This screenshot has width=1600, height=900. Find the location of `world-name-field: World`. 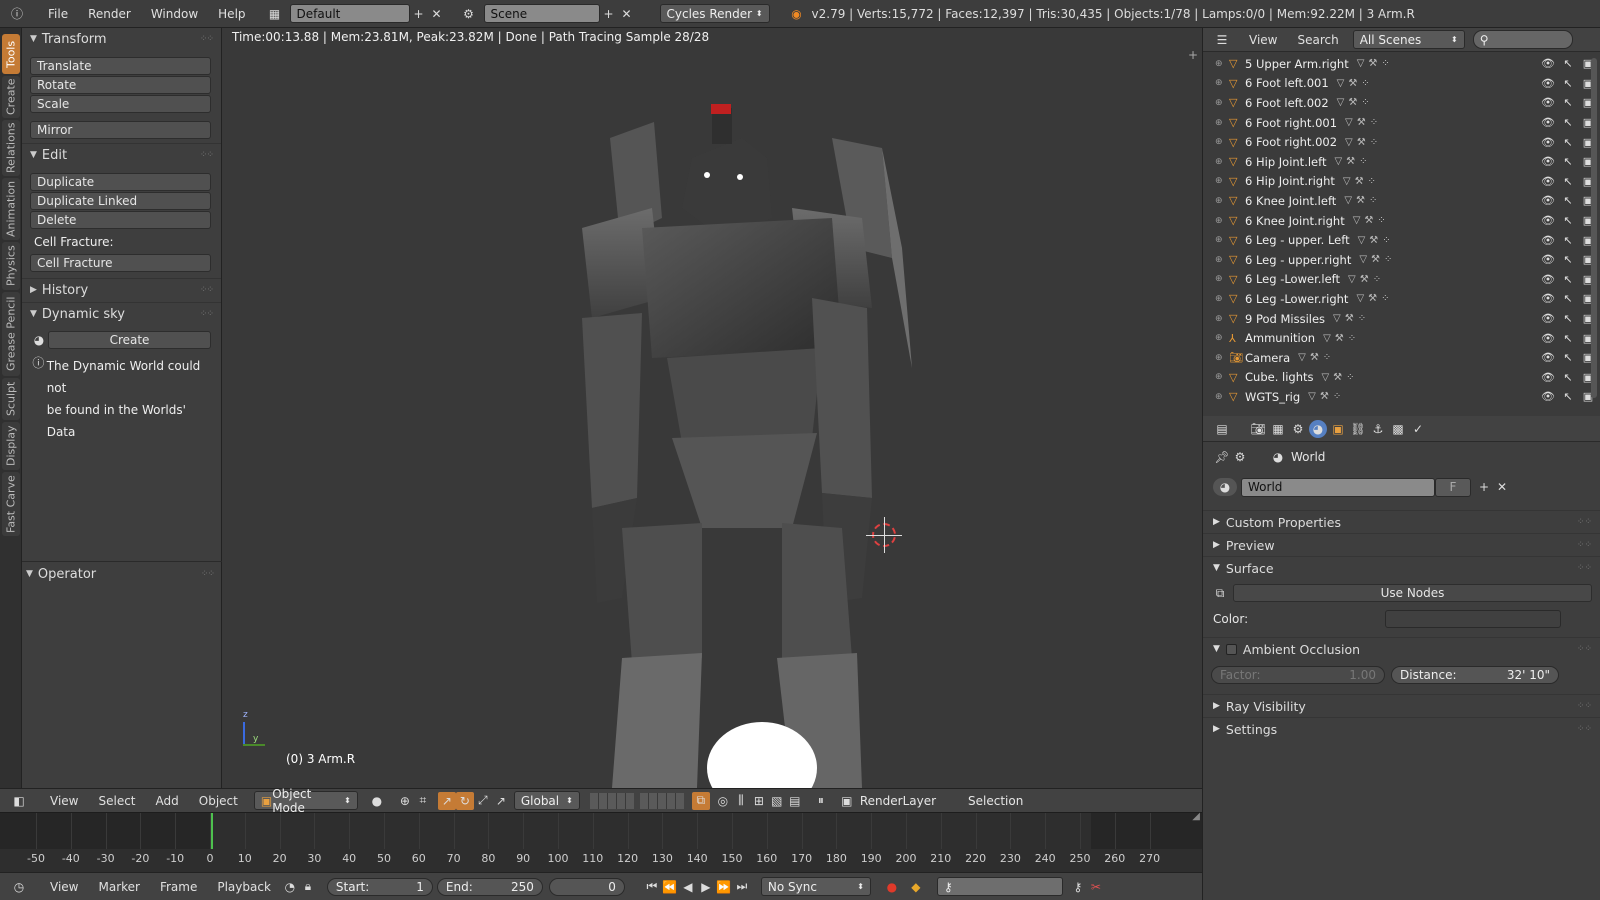

world-name-field: World is located at coordinates (1338, 487).